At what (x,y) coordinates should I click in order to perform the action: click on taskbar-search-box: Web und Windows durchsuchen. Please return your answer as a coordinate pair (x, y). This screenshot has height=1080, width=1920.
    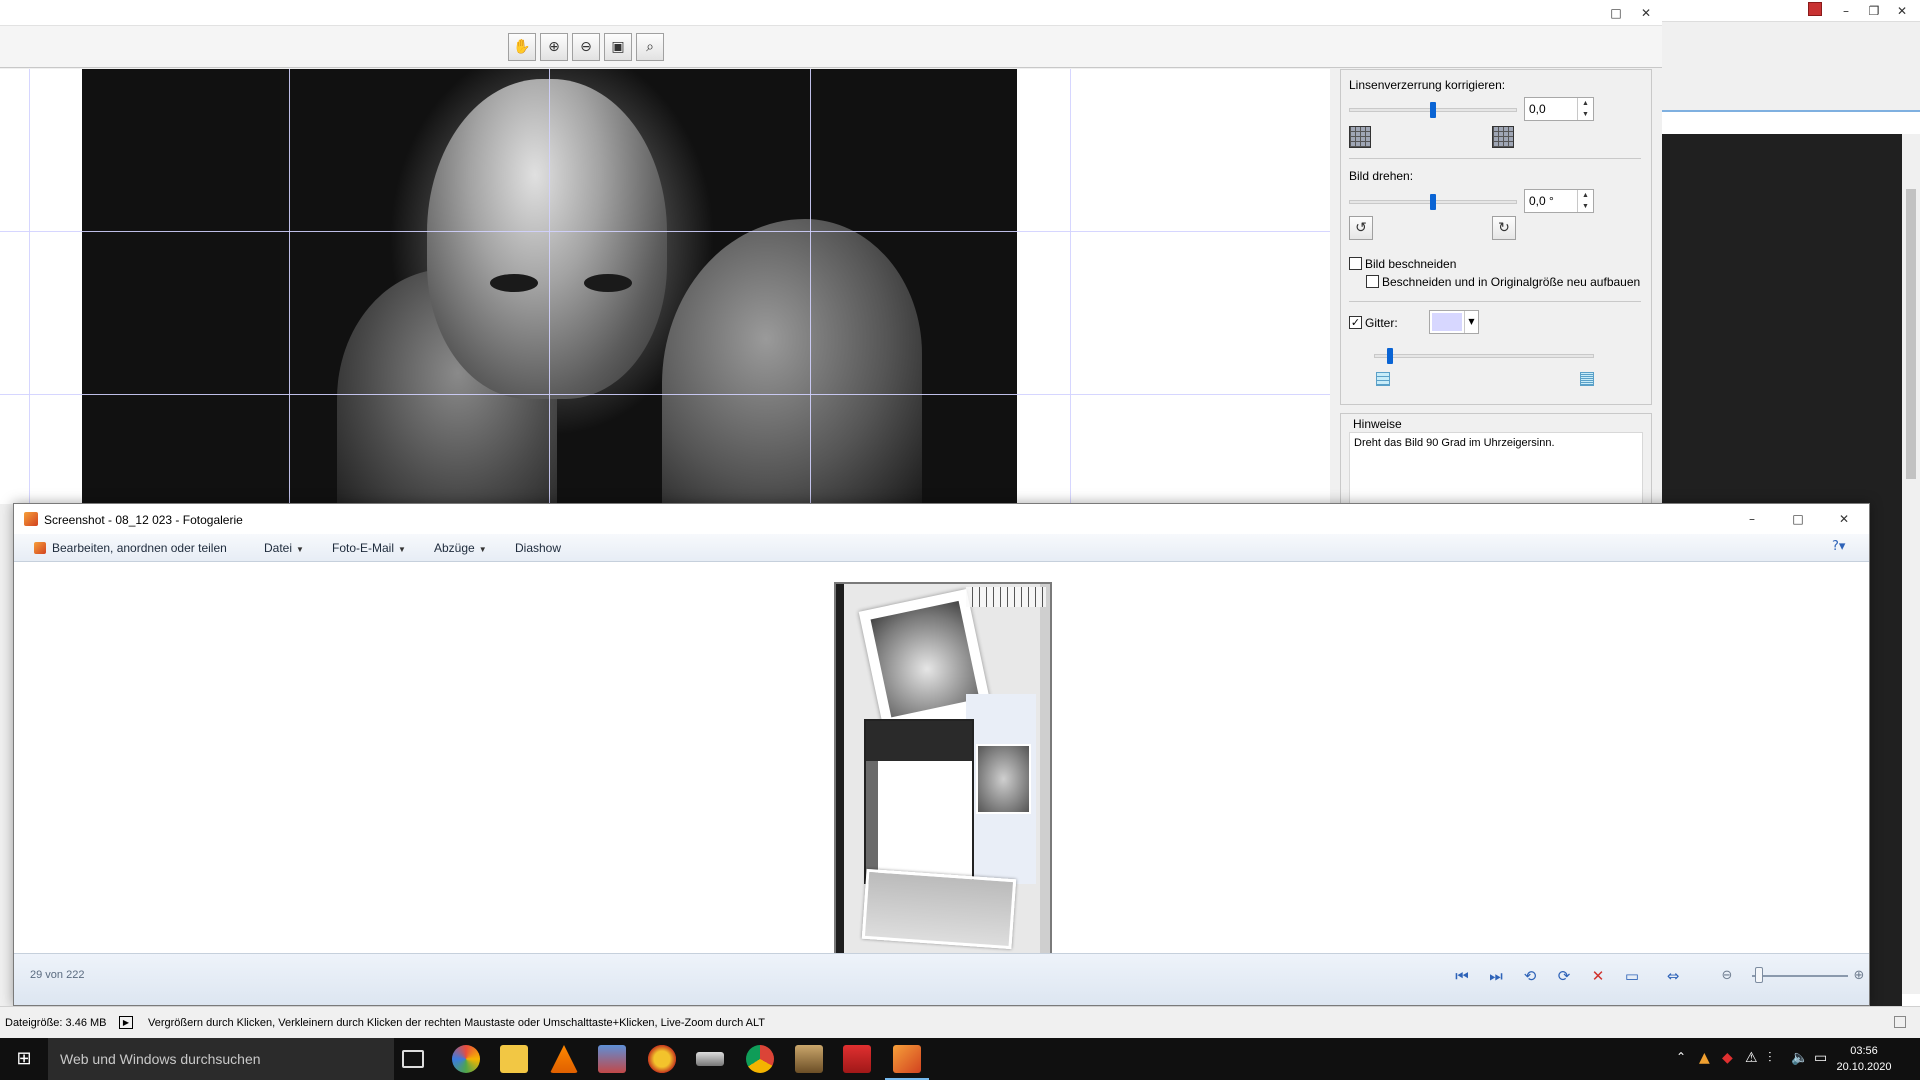
    Looking at the image, I should click on (221, 1059).